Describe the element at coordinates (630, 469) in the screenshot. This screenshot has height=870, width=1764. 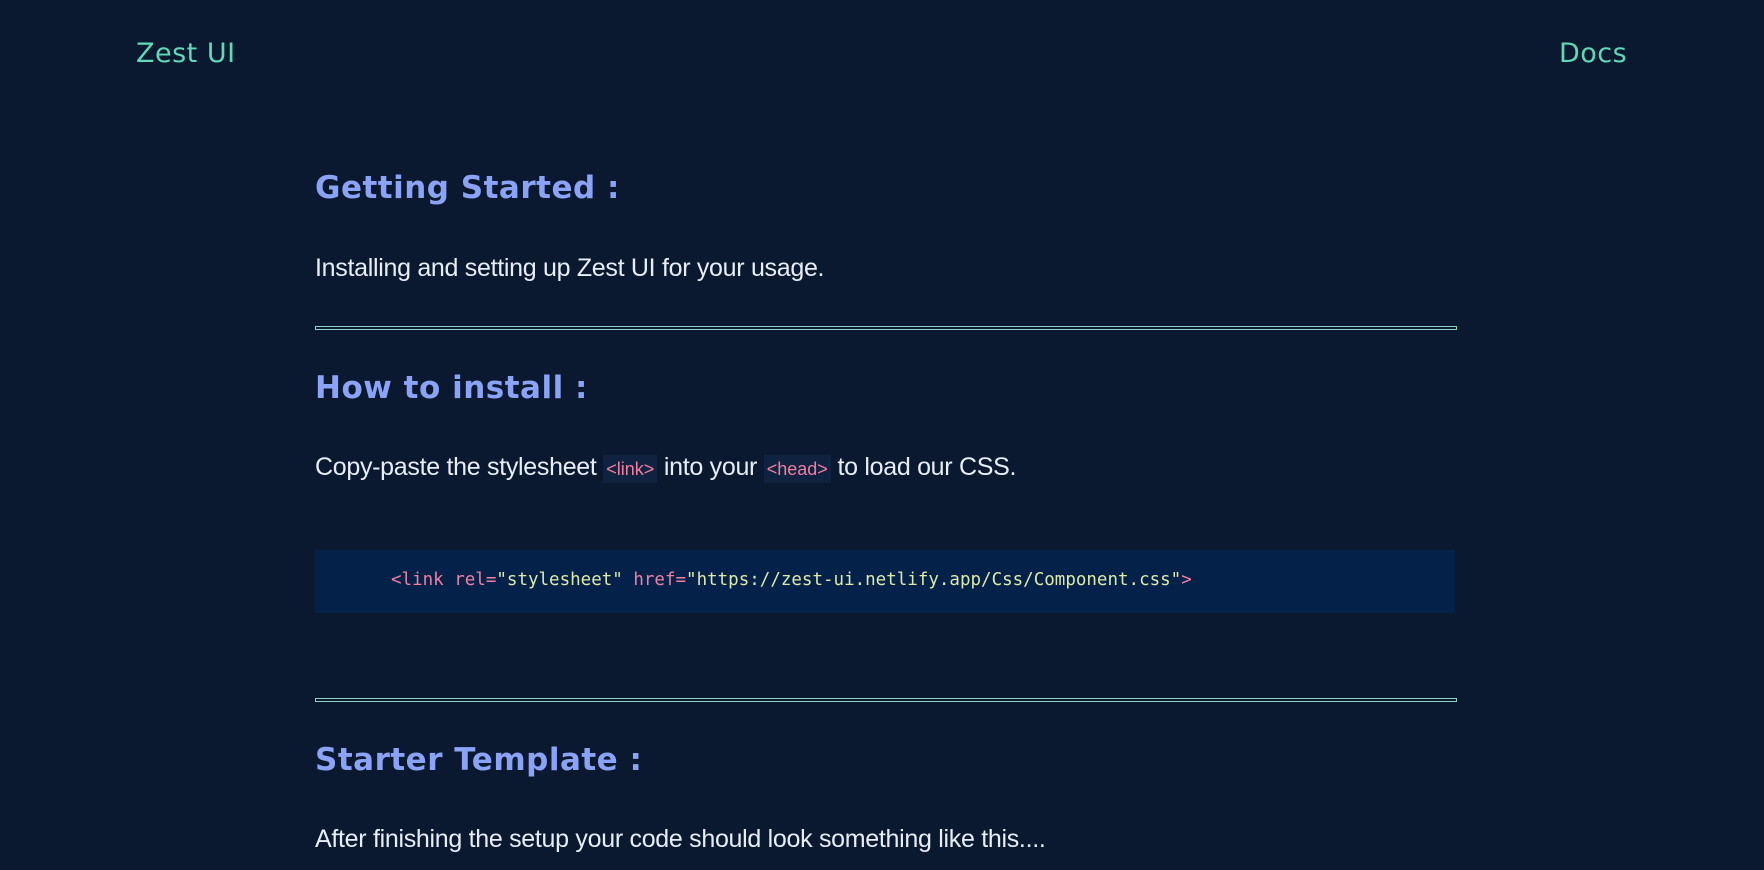
I see `inline-code-link: <link>` at that location.